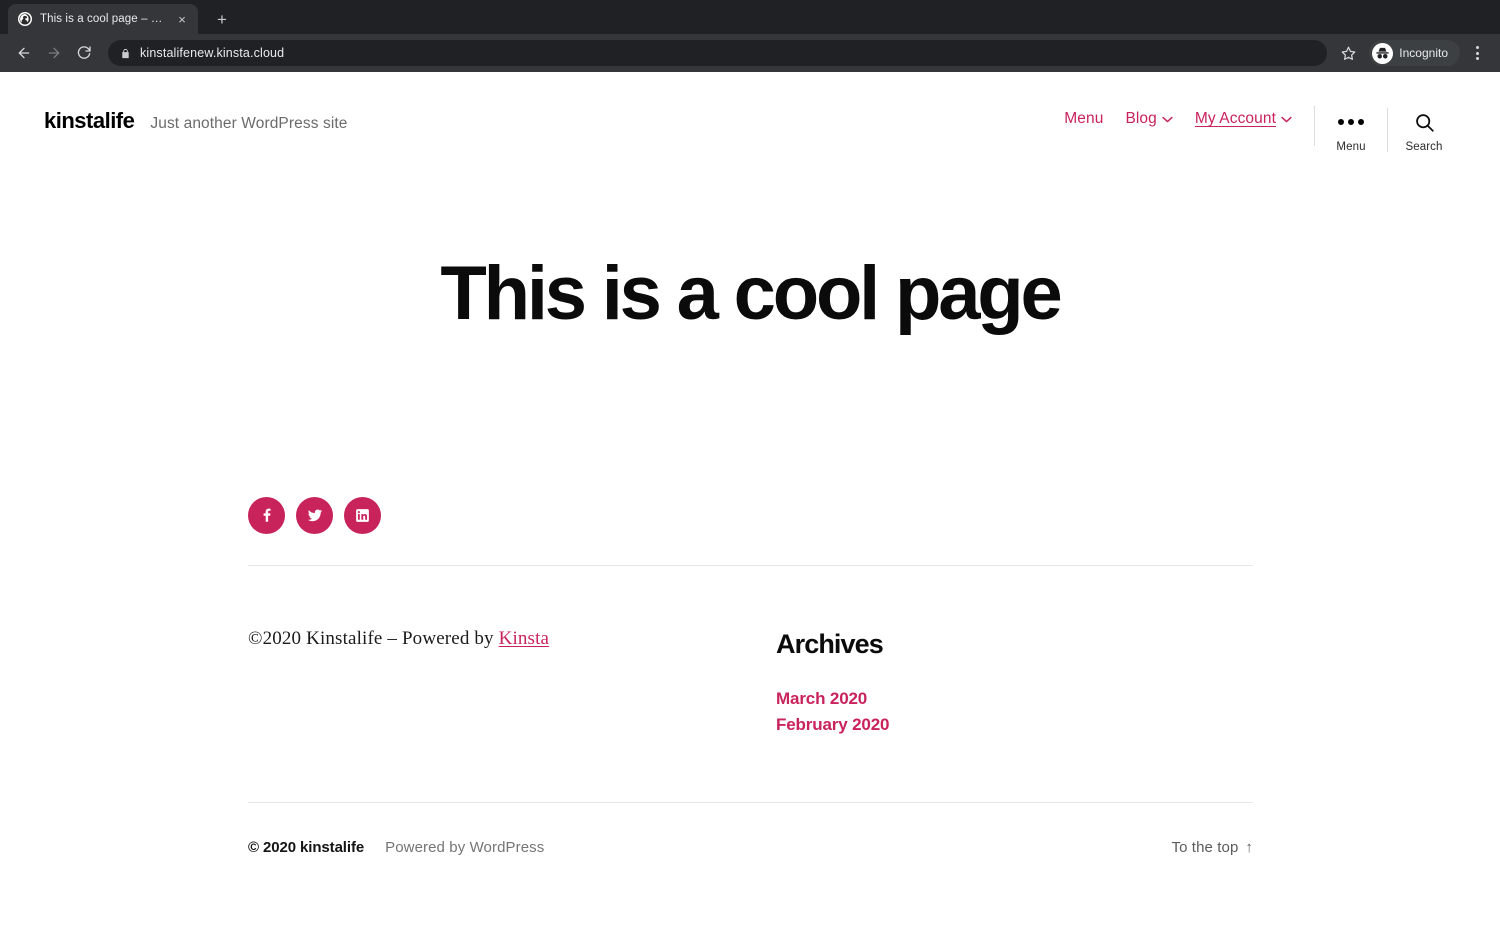  Describe the element at coordinates (1423, 53) in the screenshot. I see `incognito-label: Incognito` at that location.